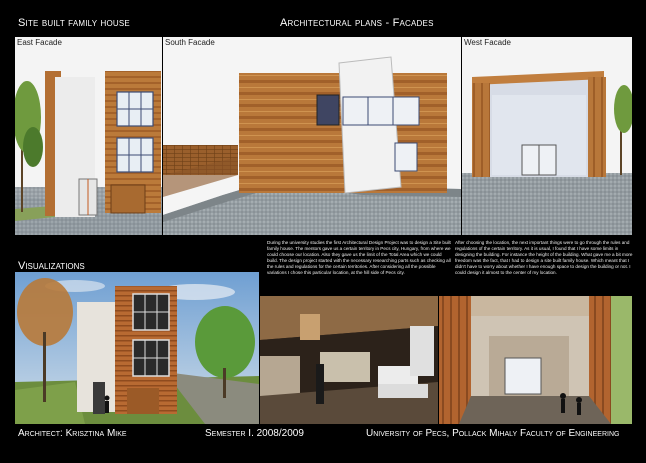 The width and height of the screenshot is (646, 463). What do you see at coordinates (535, 360) in the screenshot?
I see `interior-visualization-section` at bounding box center [535, 360].